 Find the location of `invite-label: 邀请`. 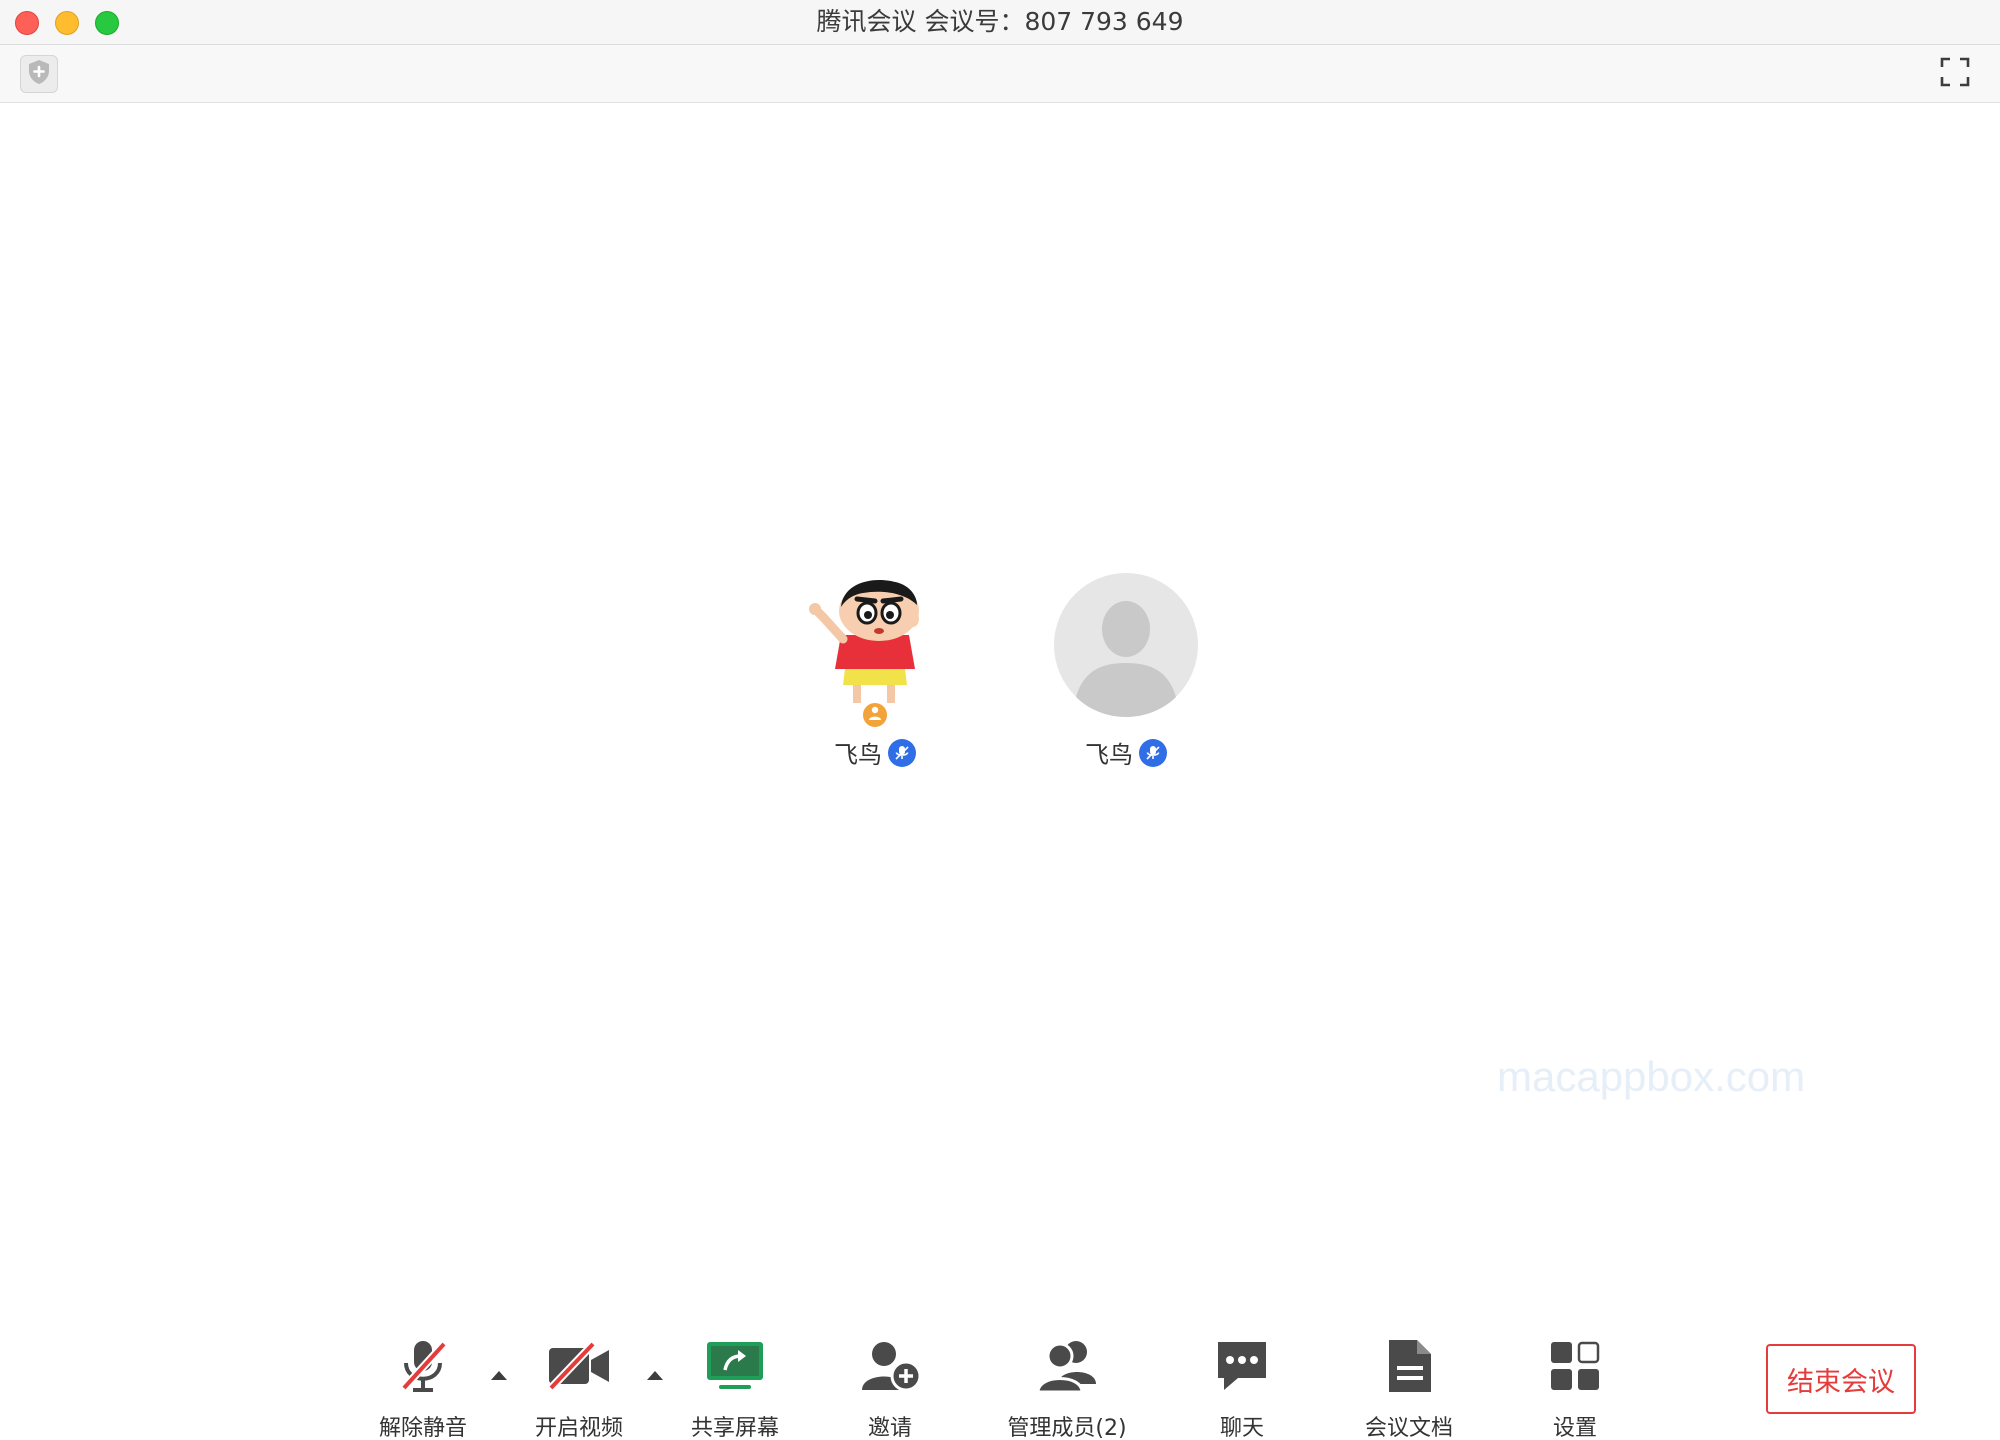

invite-label: 邀请 is located at coordinates (889, 1428).